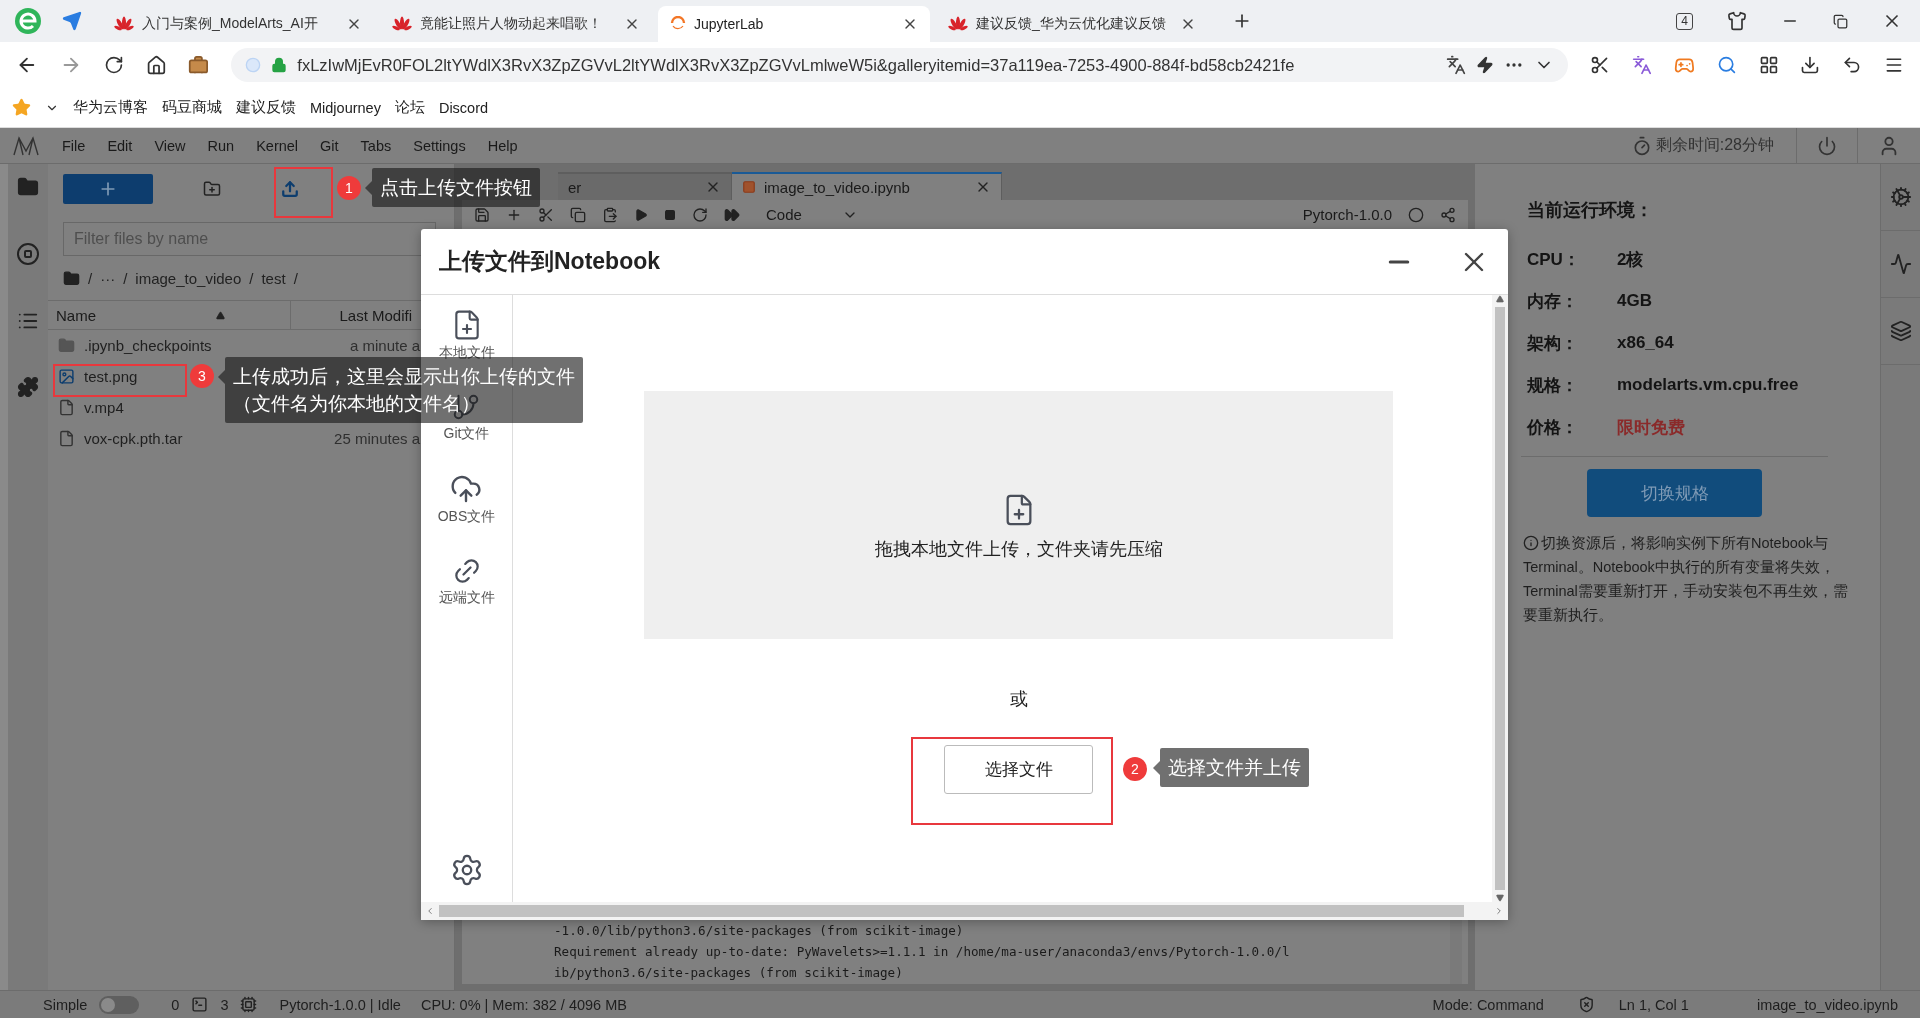 Image resolution: width=1920 pixels, height=1018 pixels. I want to click on bookmark-link: Midjourney, so click(345, 107).